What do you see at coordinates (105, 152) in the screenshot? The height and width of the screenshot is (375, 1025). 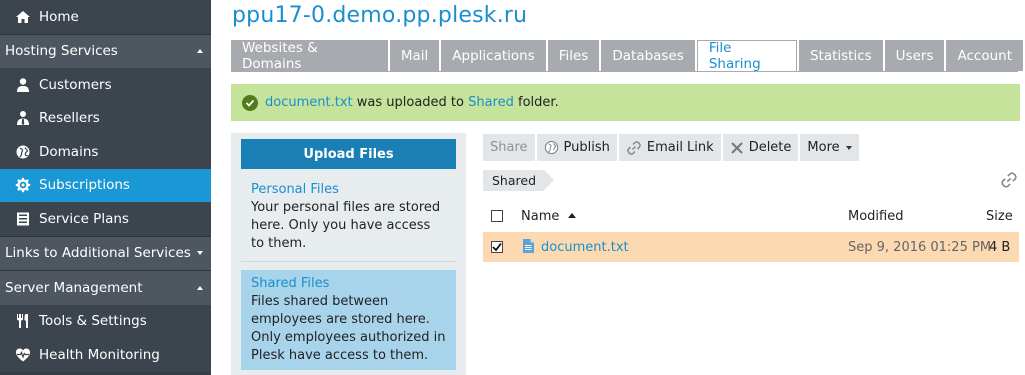 I see `sidebar-item-domains: Domains` at bounding box center [105, 152].